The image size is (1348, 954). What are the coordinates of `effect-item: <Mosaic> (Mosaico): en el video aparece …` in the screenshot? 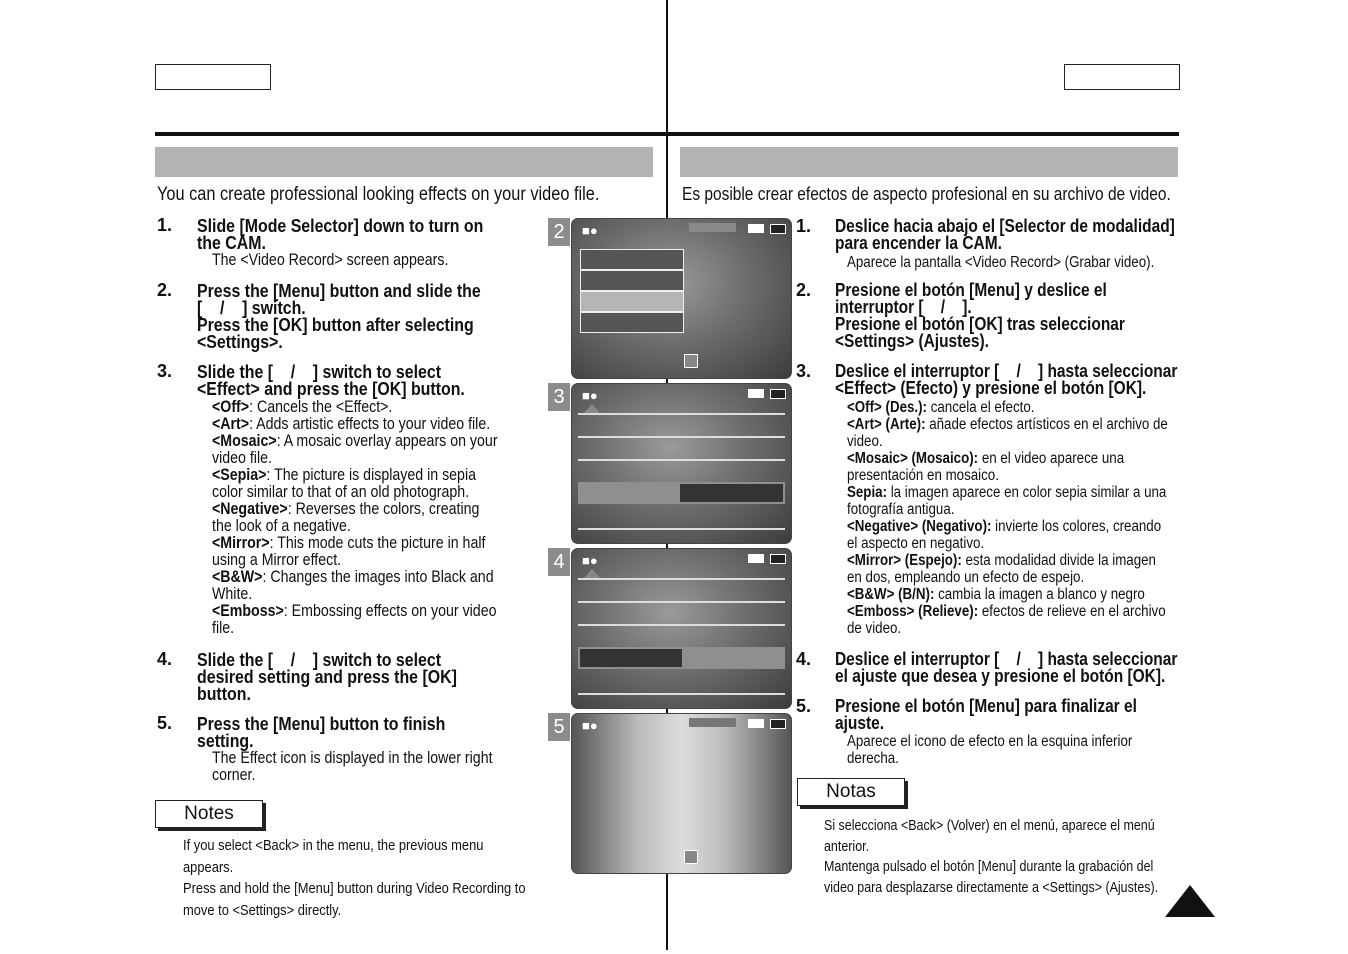 It's located at (1007, 467).